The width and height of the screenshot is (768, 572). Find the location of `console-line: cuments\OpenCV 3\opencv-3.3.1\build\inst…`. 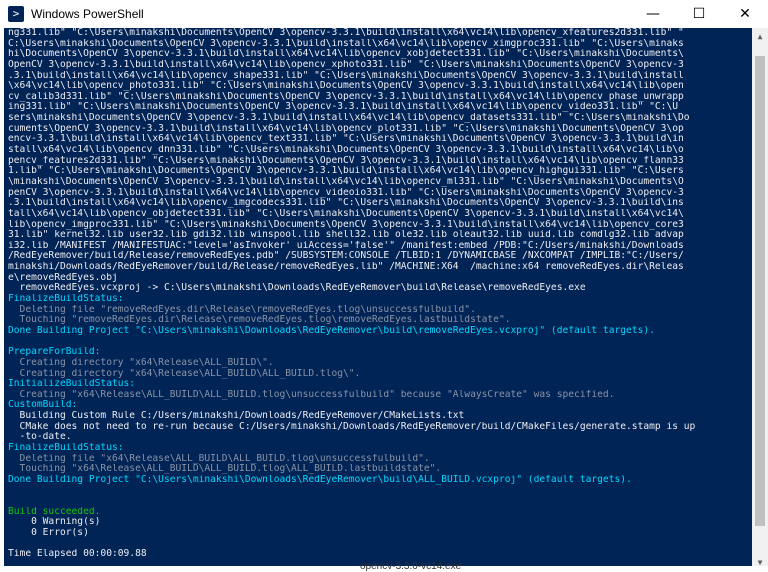

console-line: cuments\OpenCV 3\opencv-3.3.1\build\inst… is located at coordinates (346, 128).